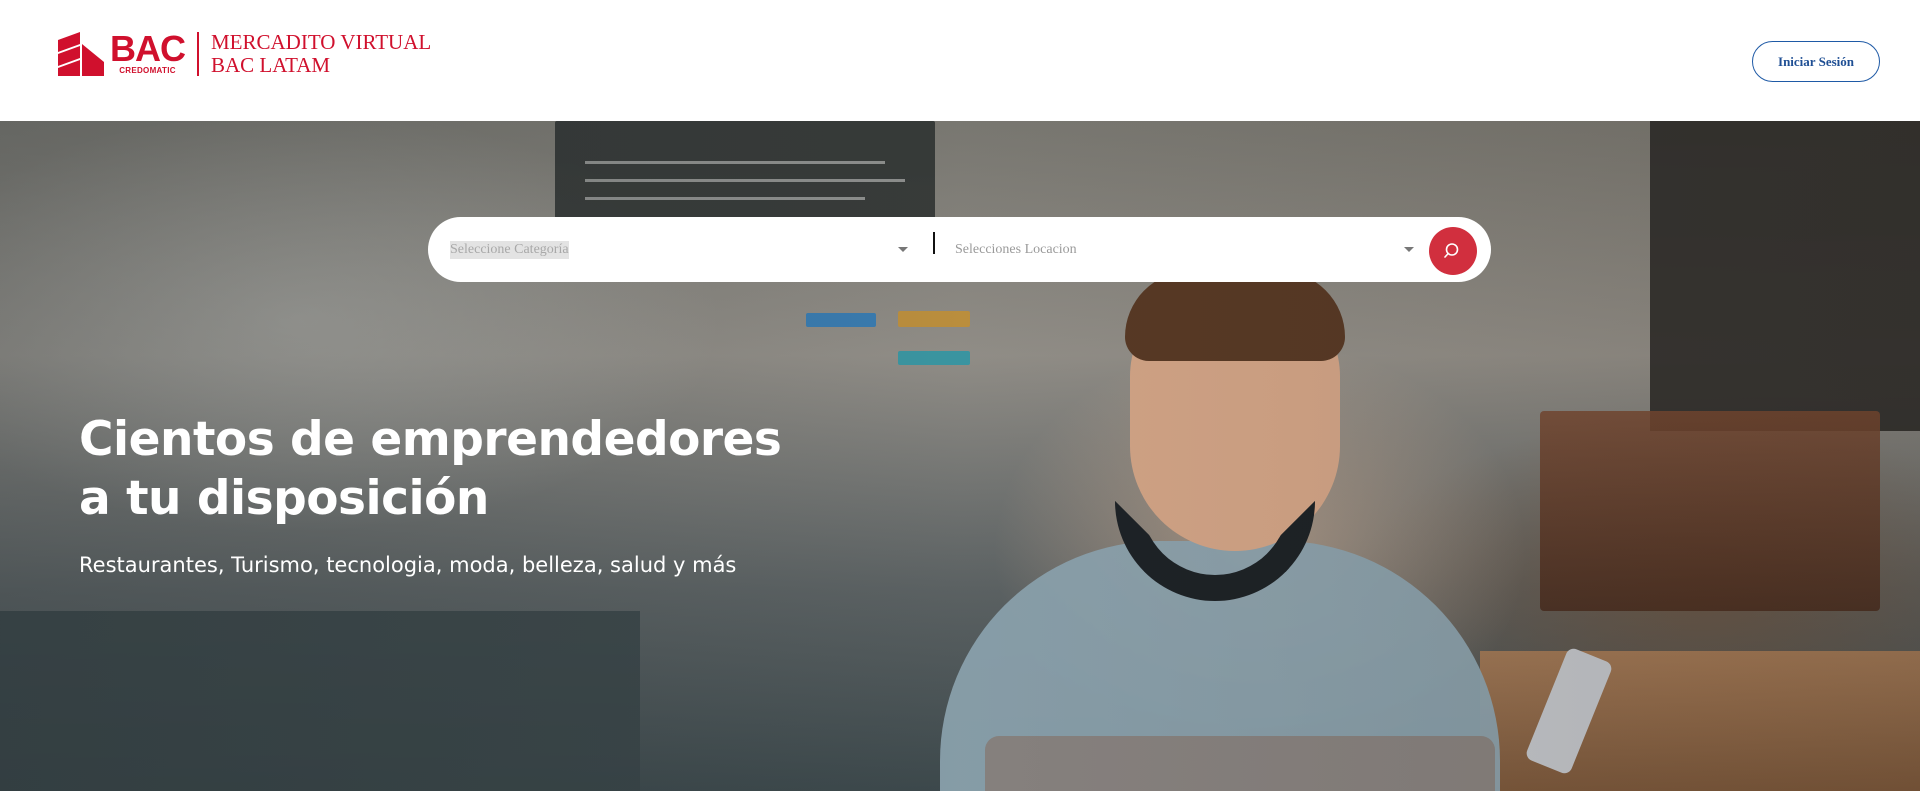 The image size is (1920, 794). Describe the element at coordinates (680, 249) in the screenshot. I see `category-select: Seleccione Categoría` at that location.